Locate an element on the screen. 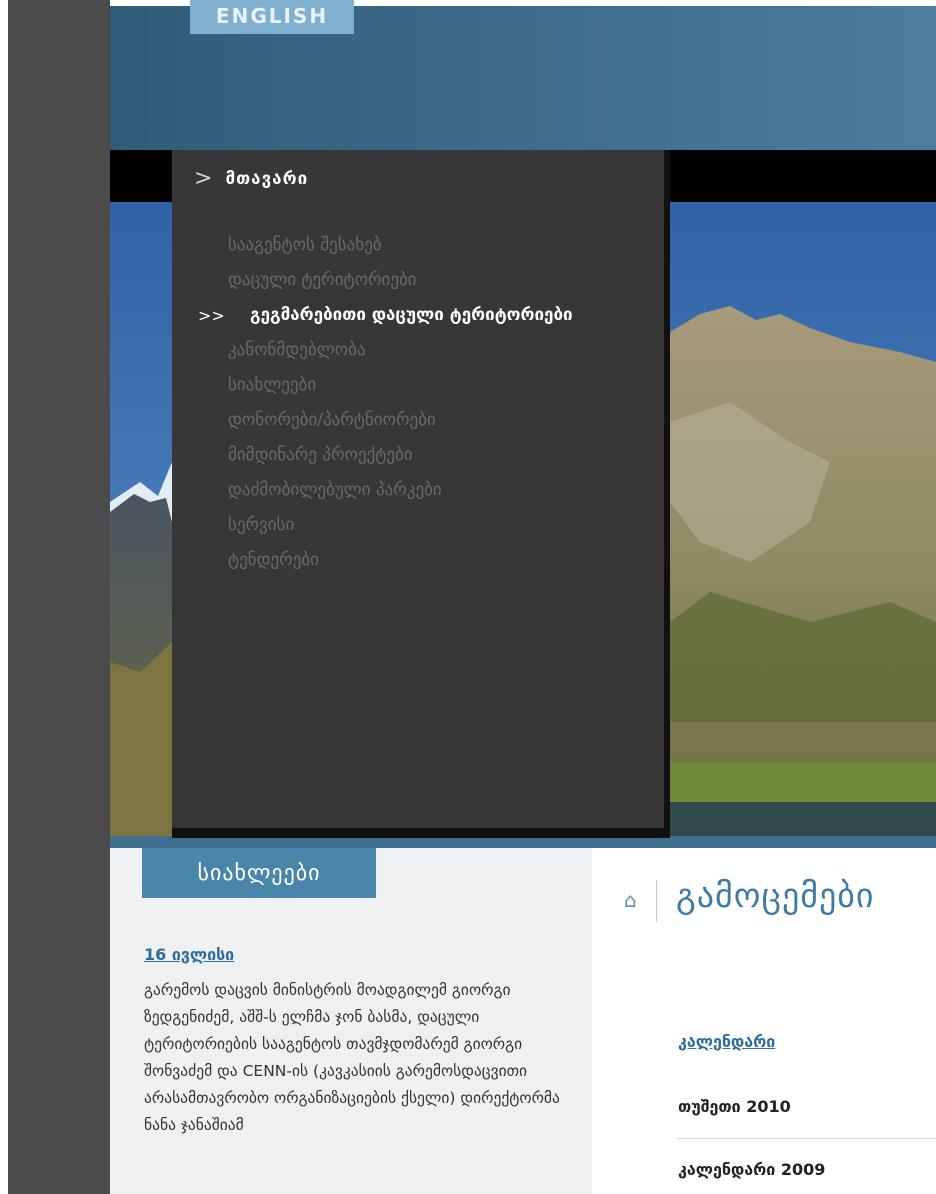 The image size is (936, 1194). menu-item-planned-protected-areas: >> გეგმარებითი დაცული ტერიტორიები is located at coordinates (385, 315).